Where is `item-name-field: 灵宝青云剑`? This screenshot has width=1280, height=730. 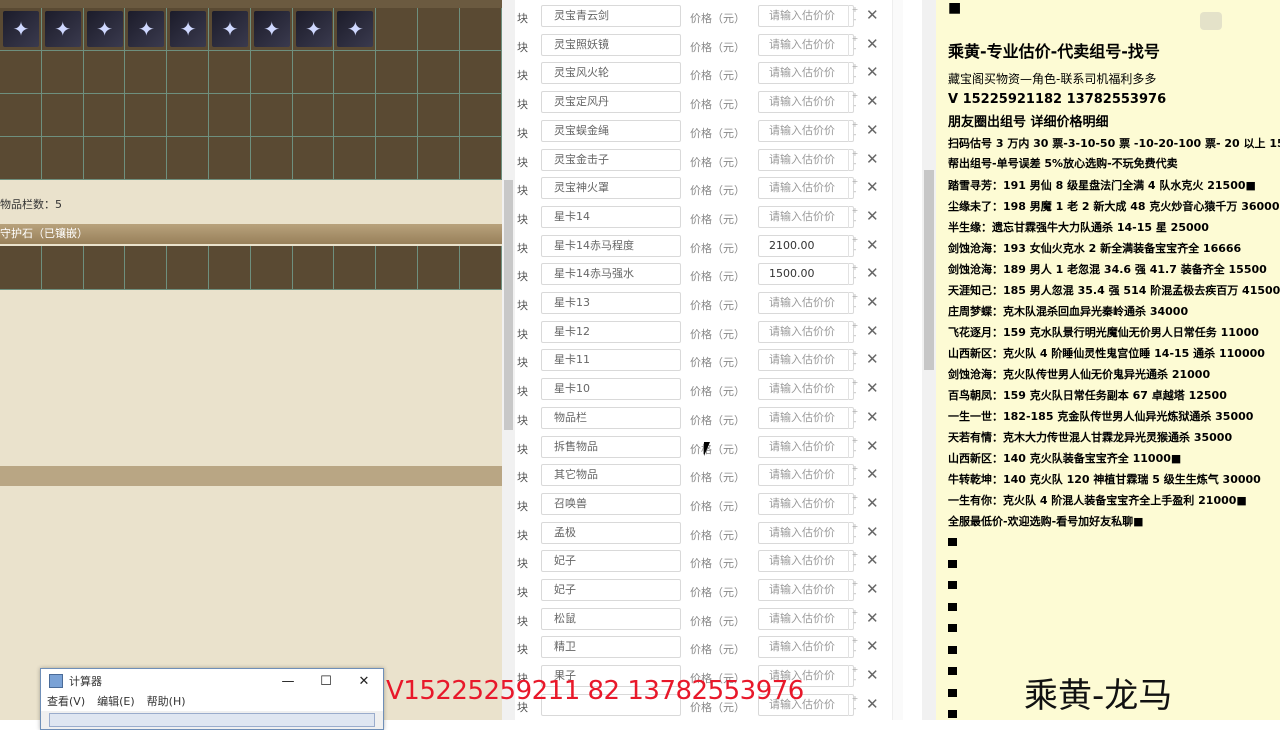 item-name-field: 灵宝青云剑 is located at coordinates (611, 16).